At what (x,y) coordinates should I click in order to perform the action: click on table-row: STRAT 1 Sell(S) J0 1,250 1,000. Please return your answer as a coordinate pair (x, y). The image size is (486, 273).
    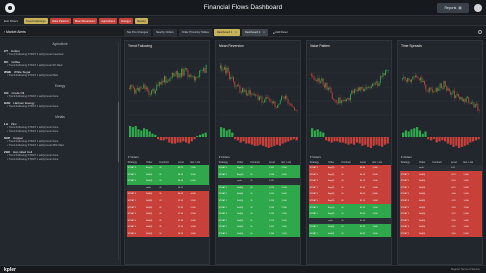
    Looking at the image, I should click on (259, 201).